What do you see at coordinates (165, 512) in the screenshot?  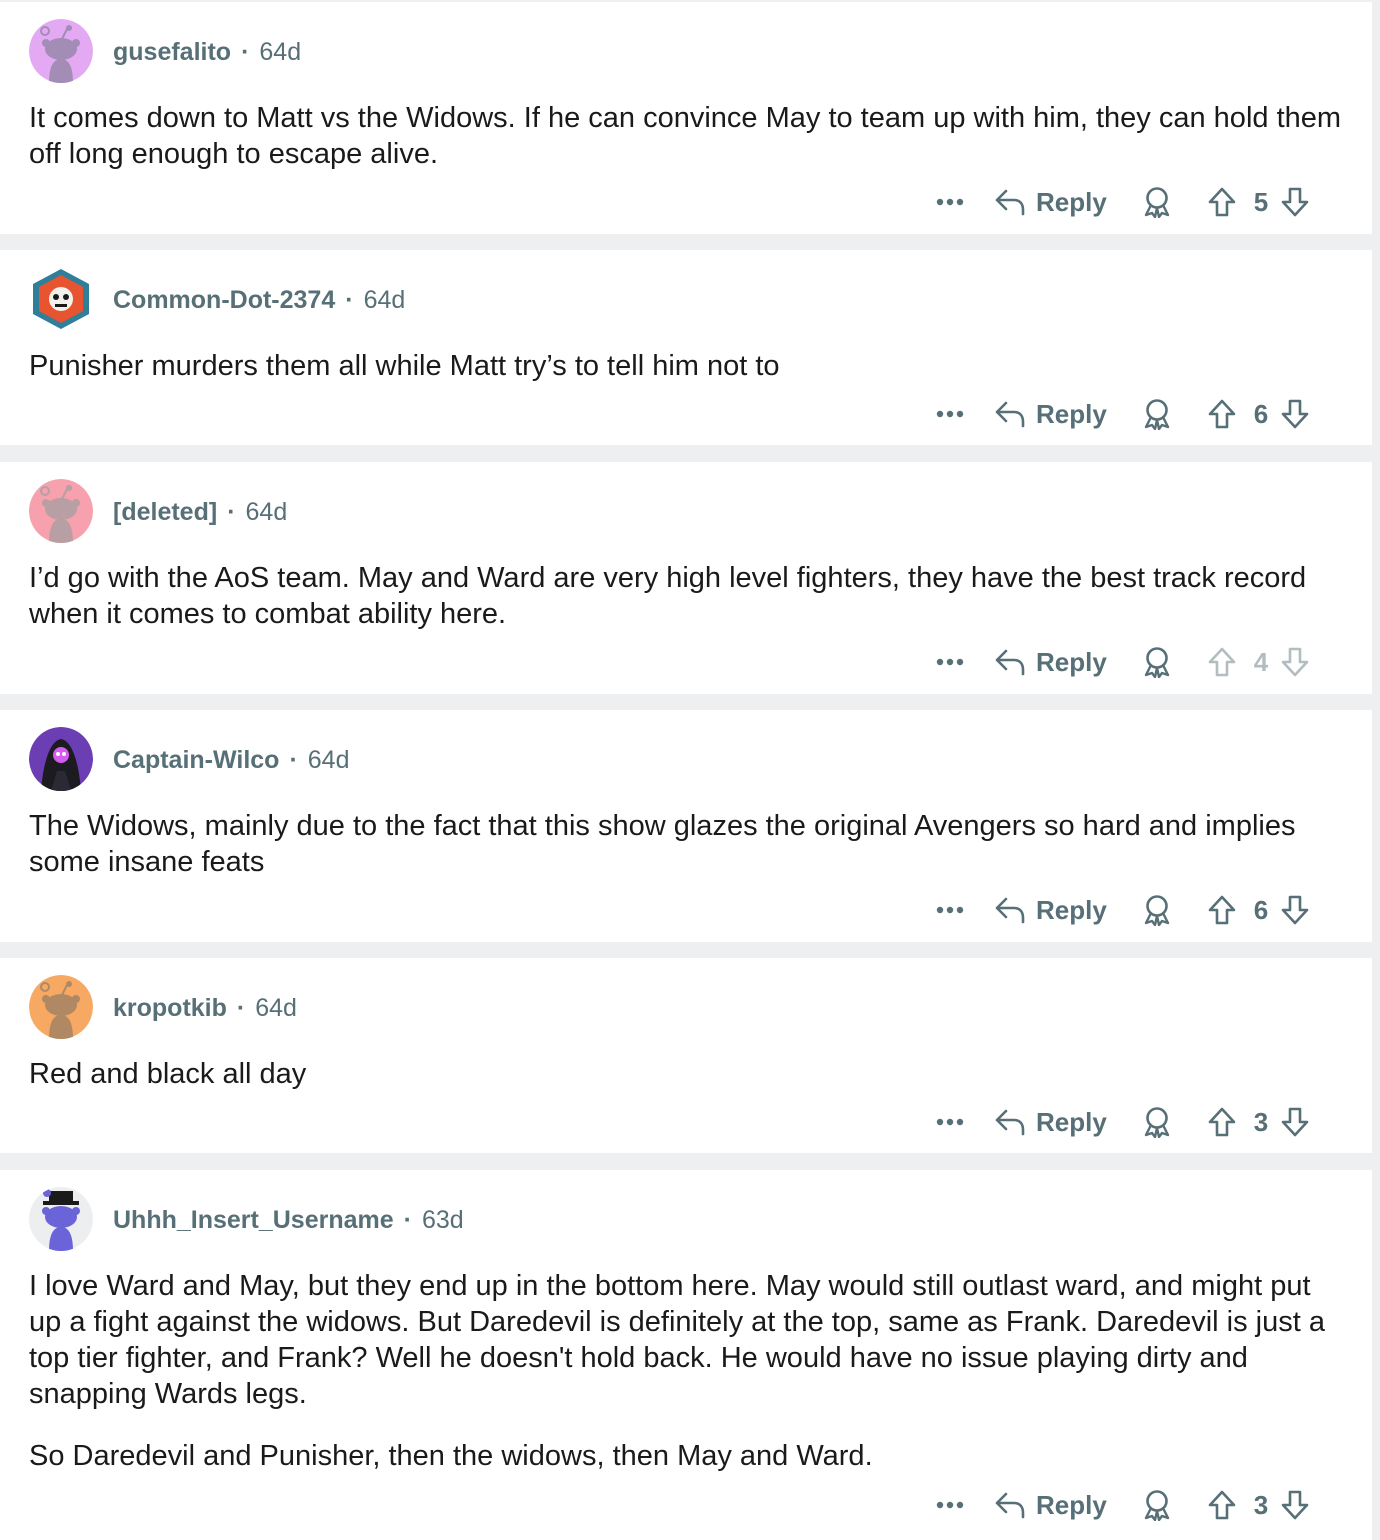 I see `username-link: [deleted]` at bounding box center [165, 512].